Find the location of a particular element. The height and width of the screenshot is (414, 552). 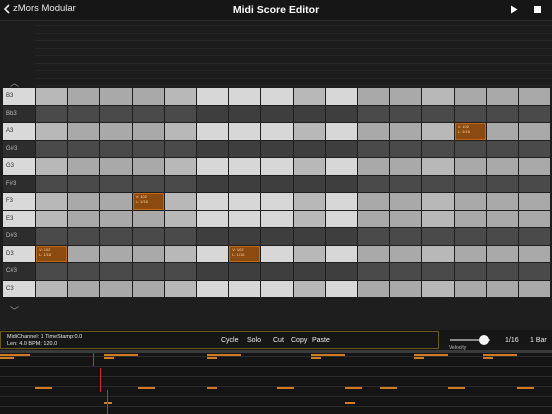

copy-button: Copy is located at coordinates (299, 340).